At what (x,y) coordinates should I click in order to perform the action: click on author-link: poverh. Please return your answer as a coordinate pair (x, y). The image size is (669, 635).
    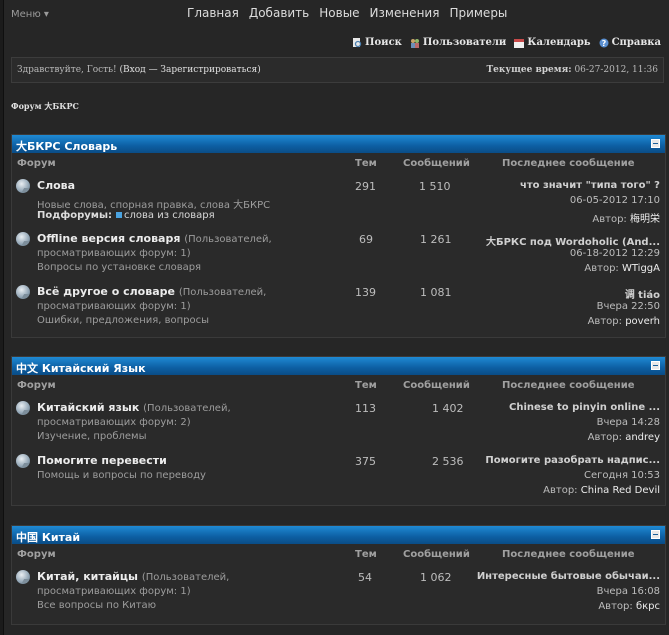
    Looking at the image, I should click on (642, 321).